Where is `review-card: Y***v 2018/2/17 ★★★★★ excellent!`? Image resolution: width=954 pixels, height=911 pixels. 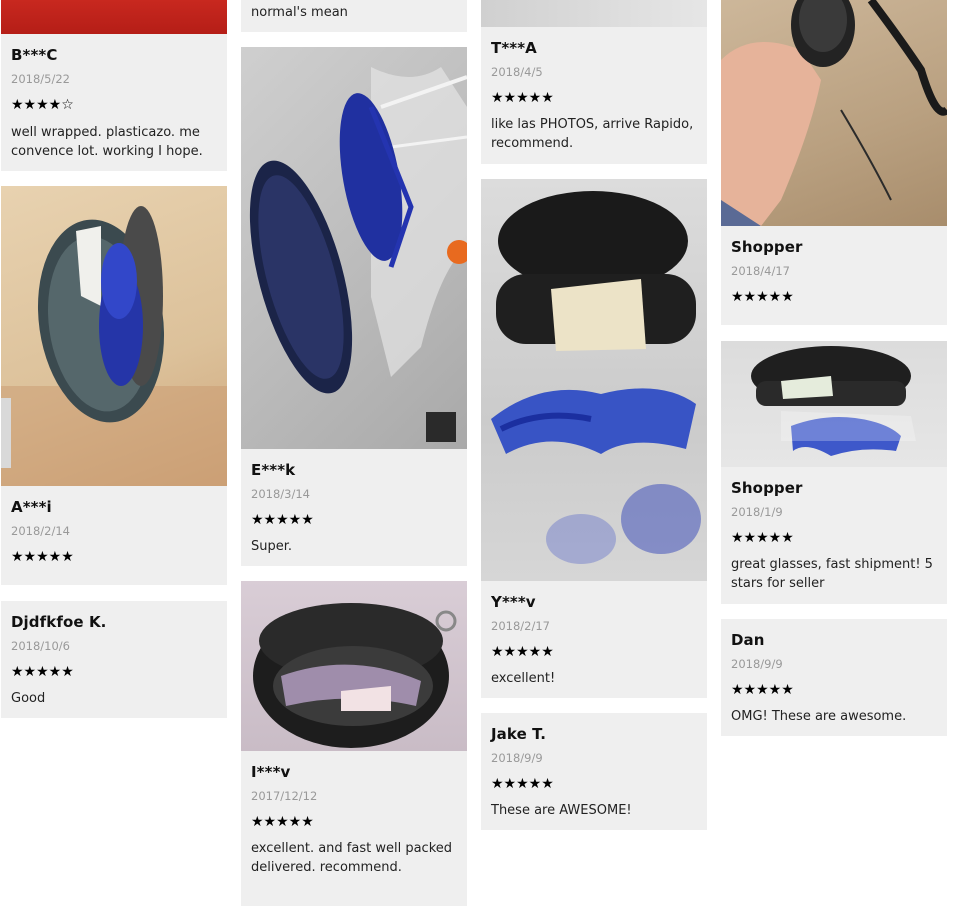
review-card: Y***v 2018/2/17 ★★★★★ excellent! is located at coordinates (594, 438).